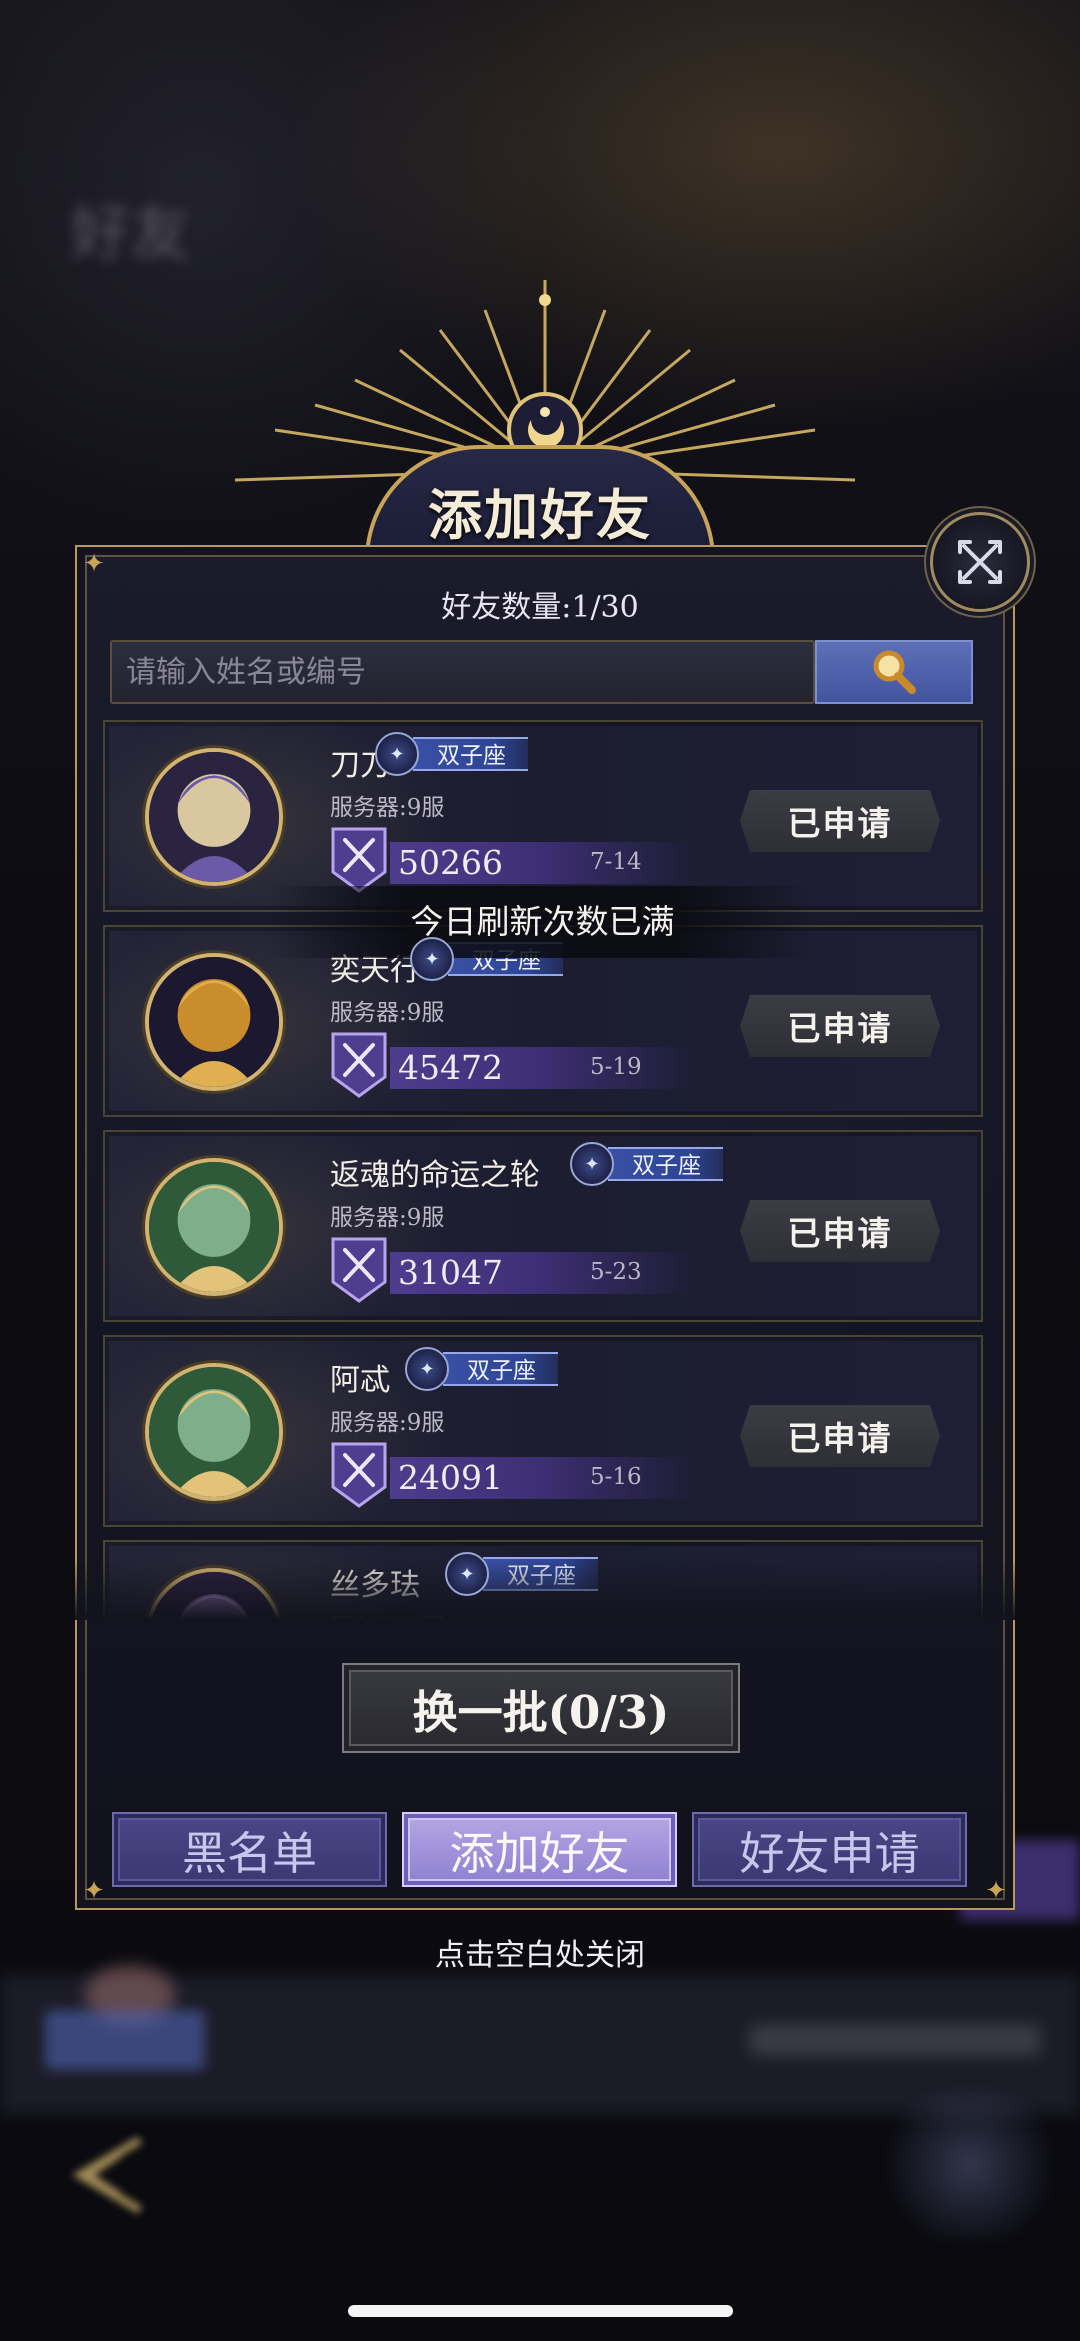  What do you see at coordinates (616, 1067) in the screenshot?
I see `last-online-date: 5-19` at bounding box center [616, 1067].